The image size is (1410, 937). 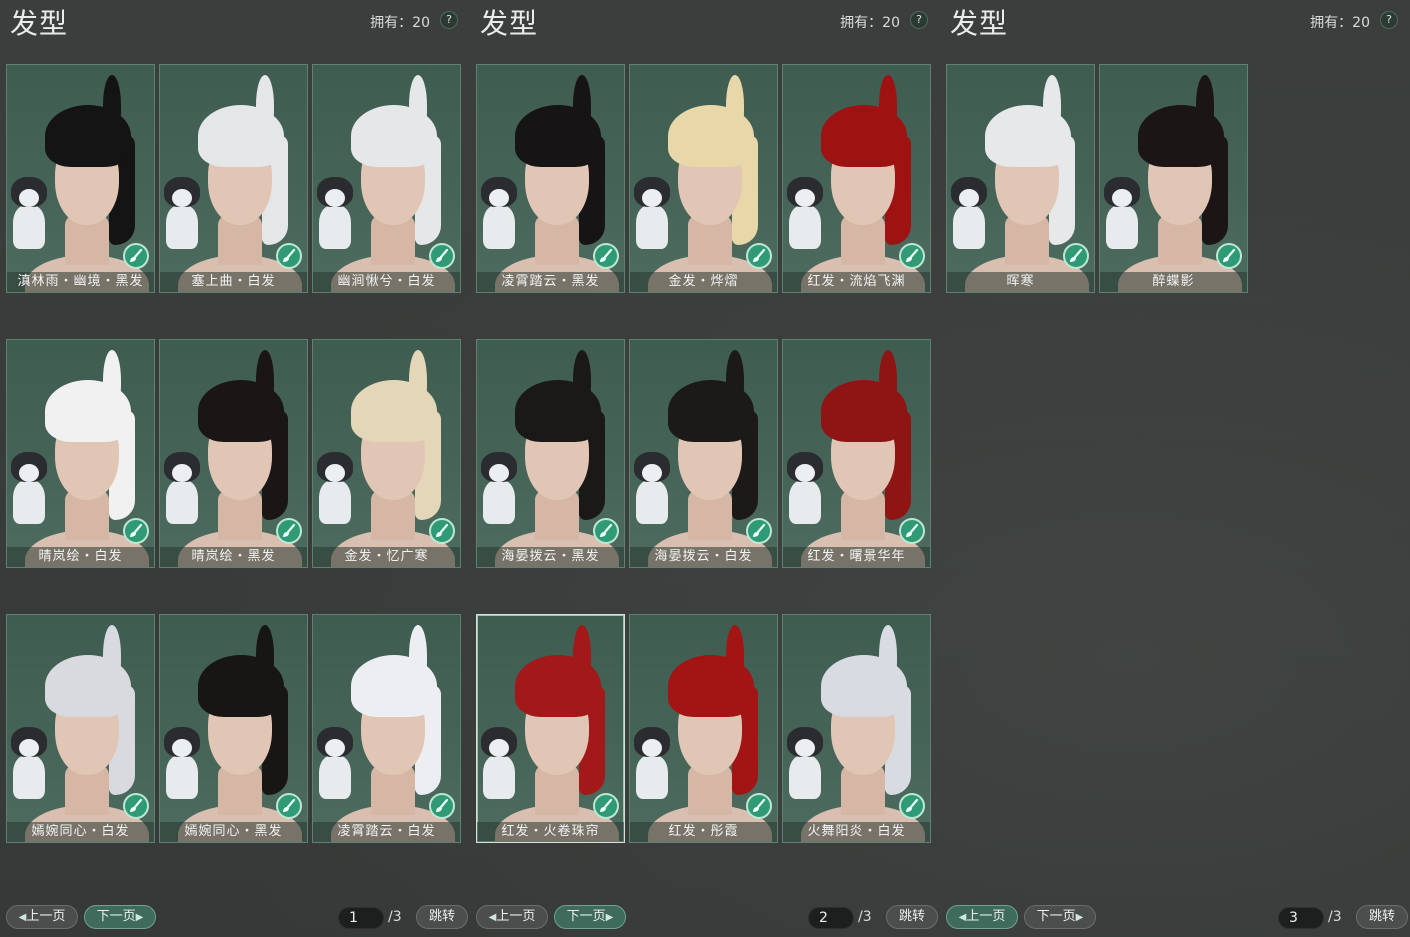 I want to click on hairstyle-card: 红发・流焰飞渊, so click(x=856, y=178).